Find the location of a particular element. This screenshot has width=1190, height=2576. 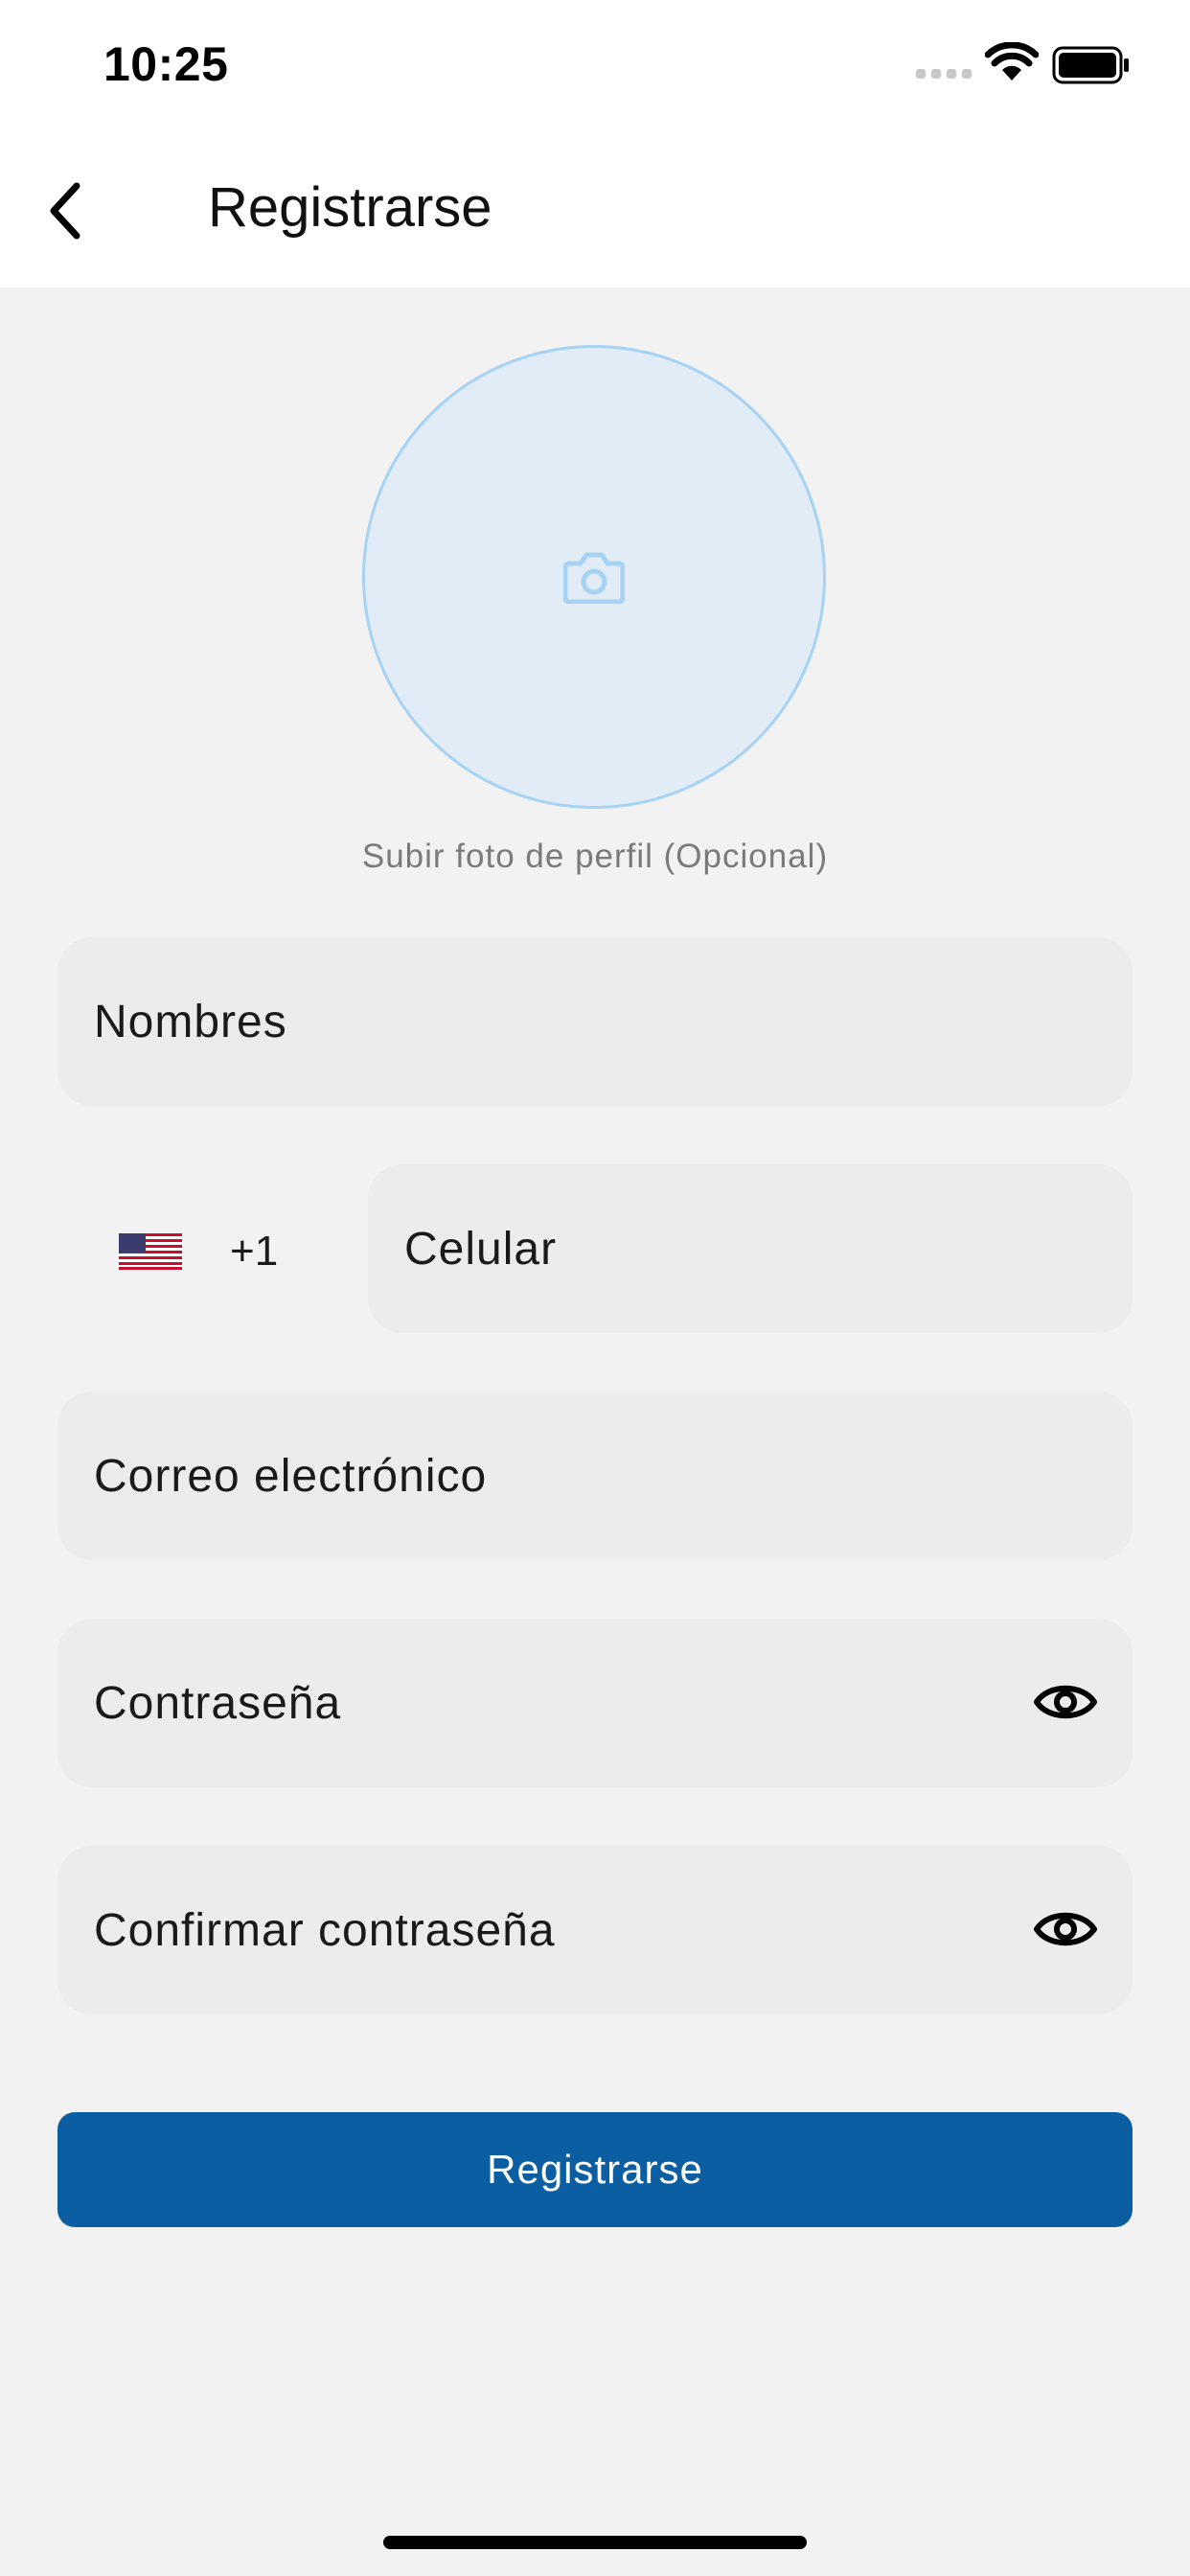

confirm-password-placeholder: Confirmar contraseña is located at coordinates (325, 1930).